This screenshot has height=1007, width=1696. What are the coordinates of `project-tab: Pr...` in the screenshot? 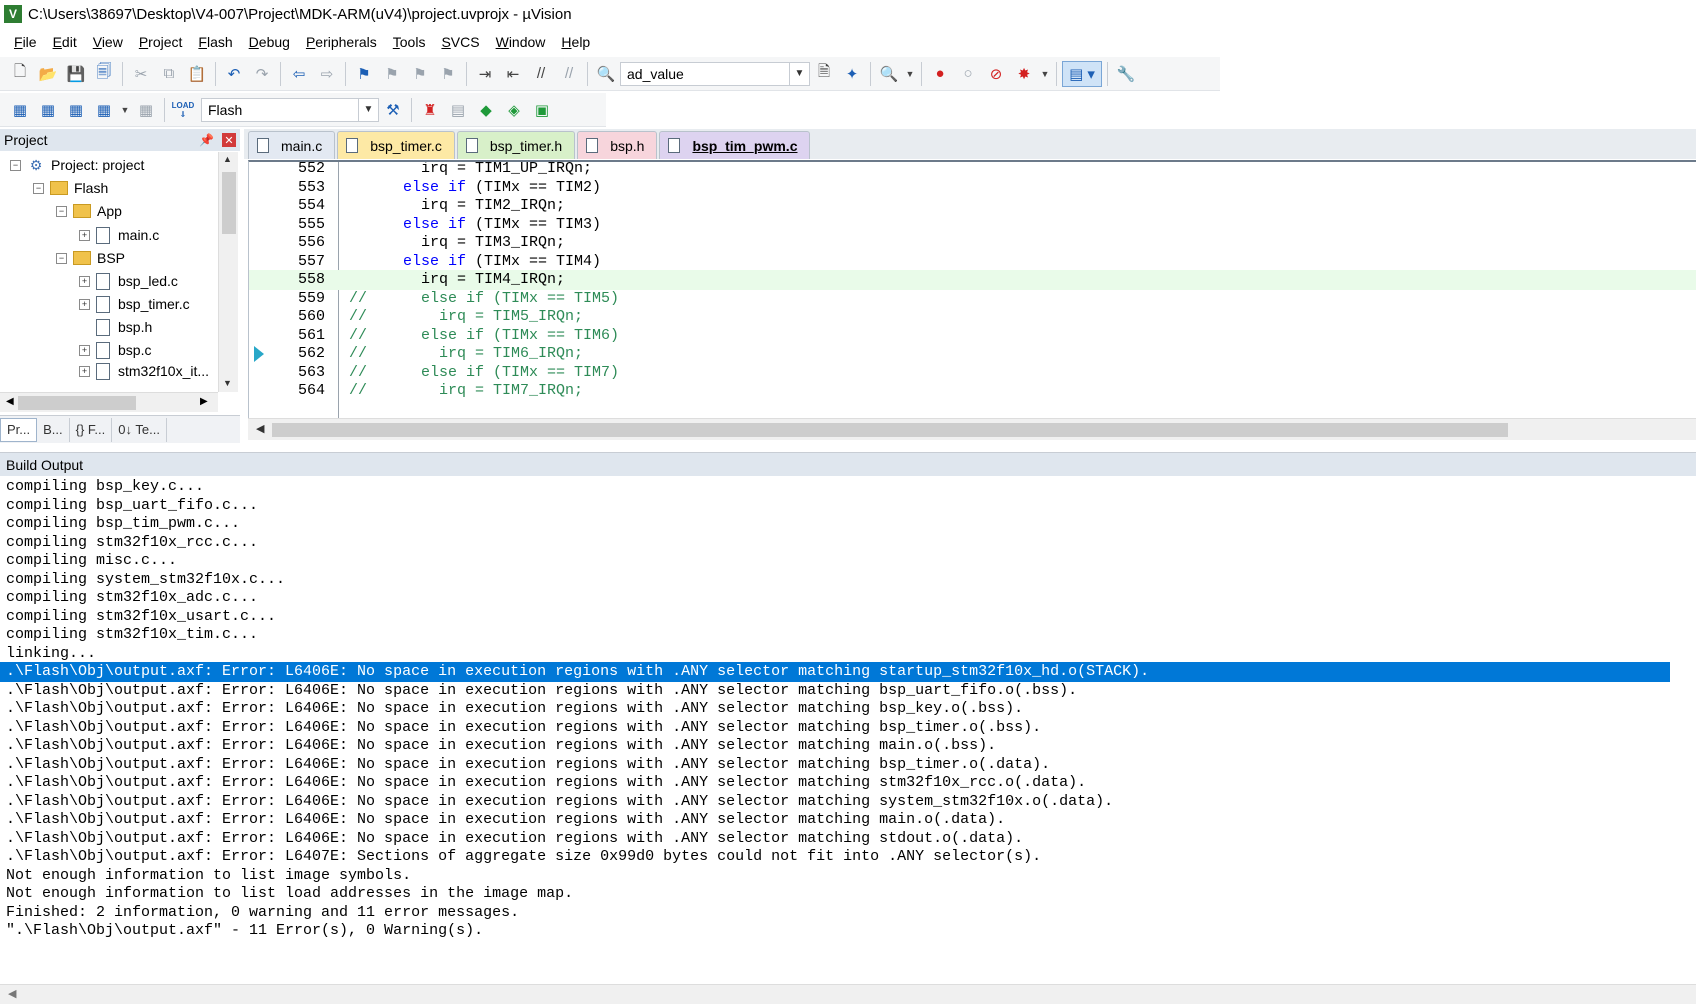 It's located at (19, 429).